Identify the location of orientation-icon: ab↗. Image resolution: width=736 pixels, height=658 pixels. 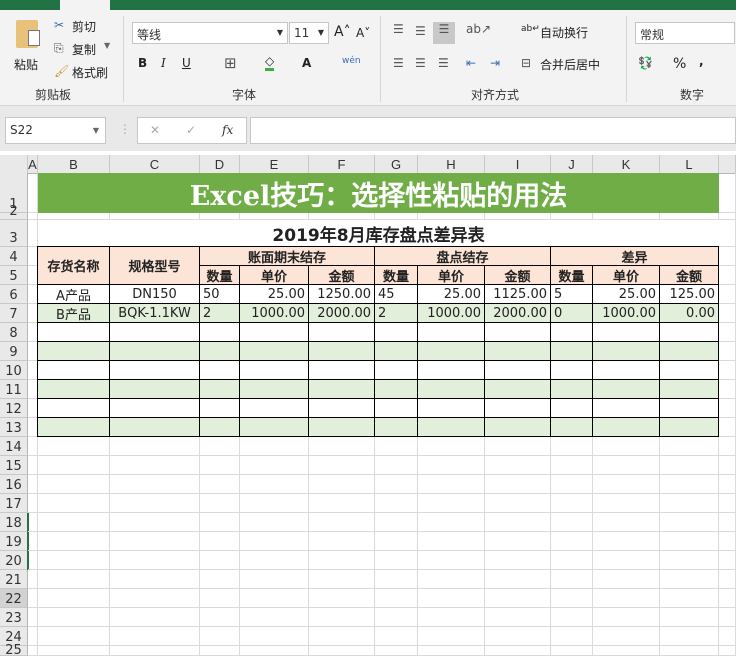
(478, 29).